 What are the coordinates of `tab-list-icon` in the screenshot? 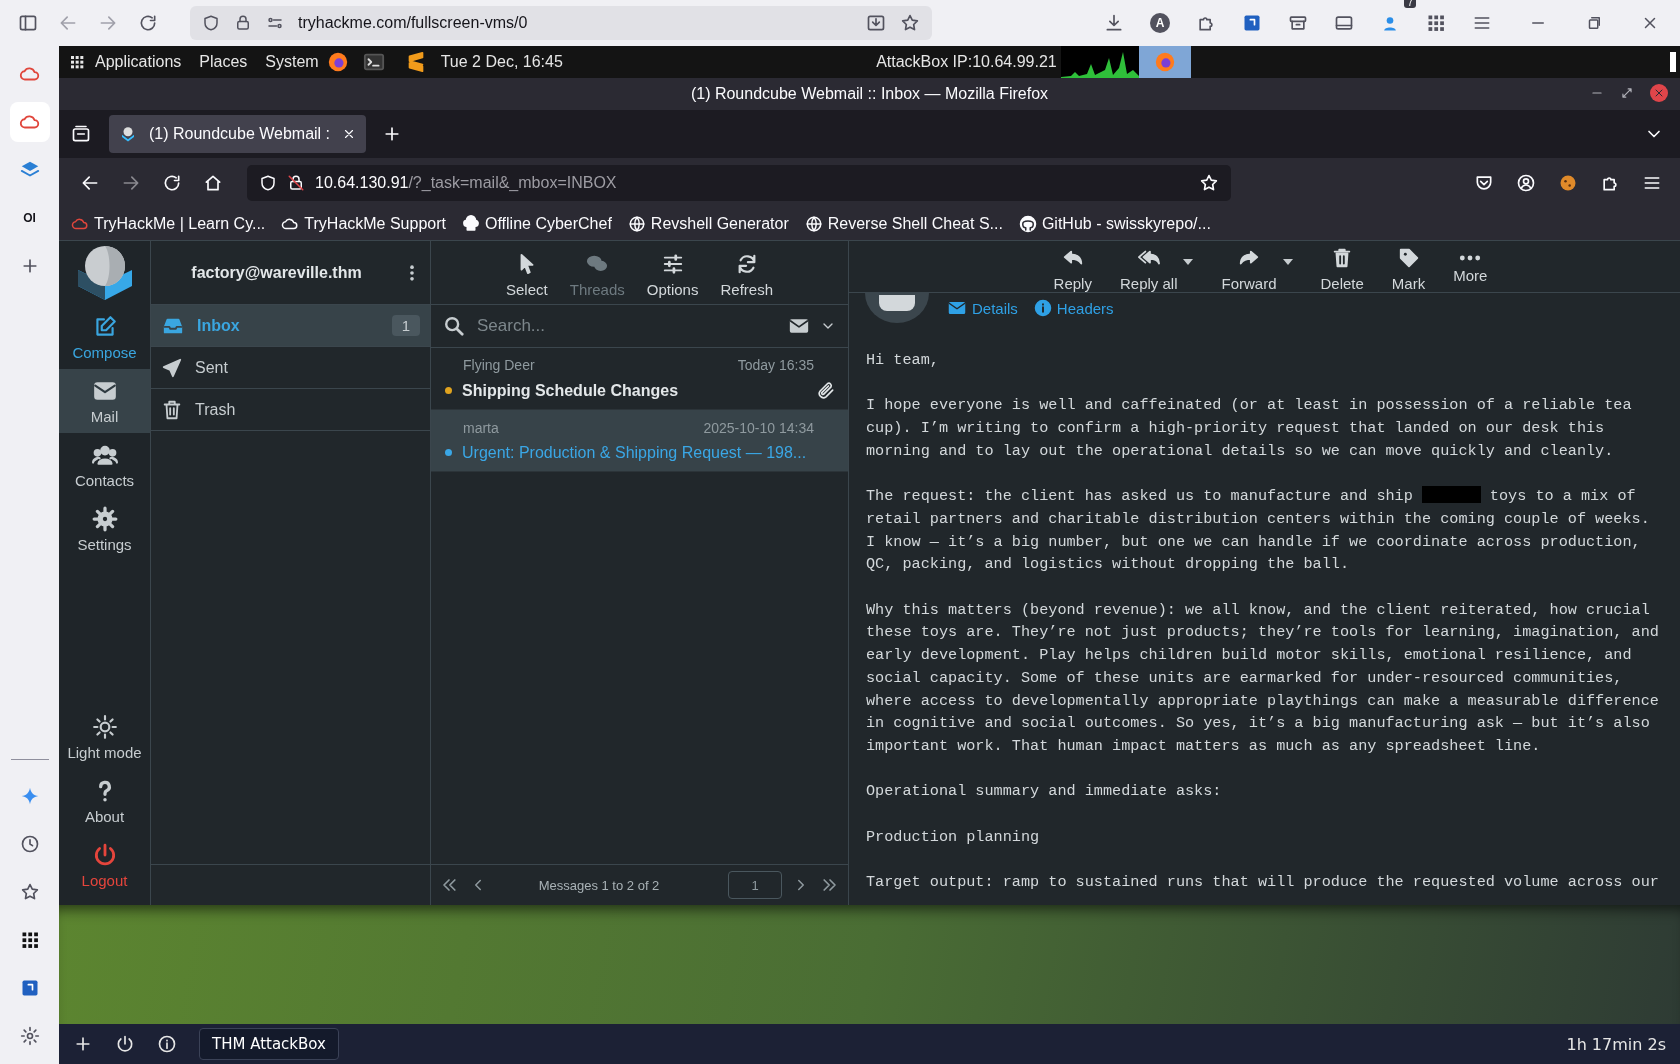 It's located at (81, 134).